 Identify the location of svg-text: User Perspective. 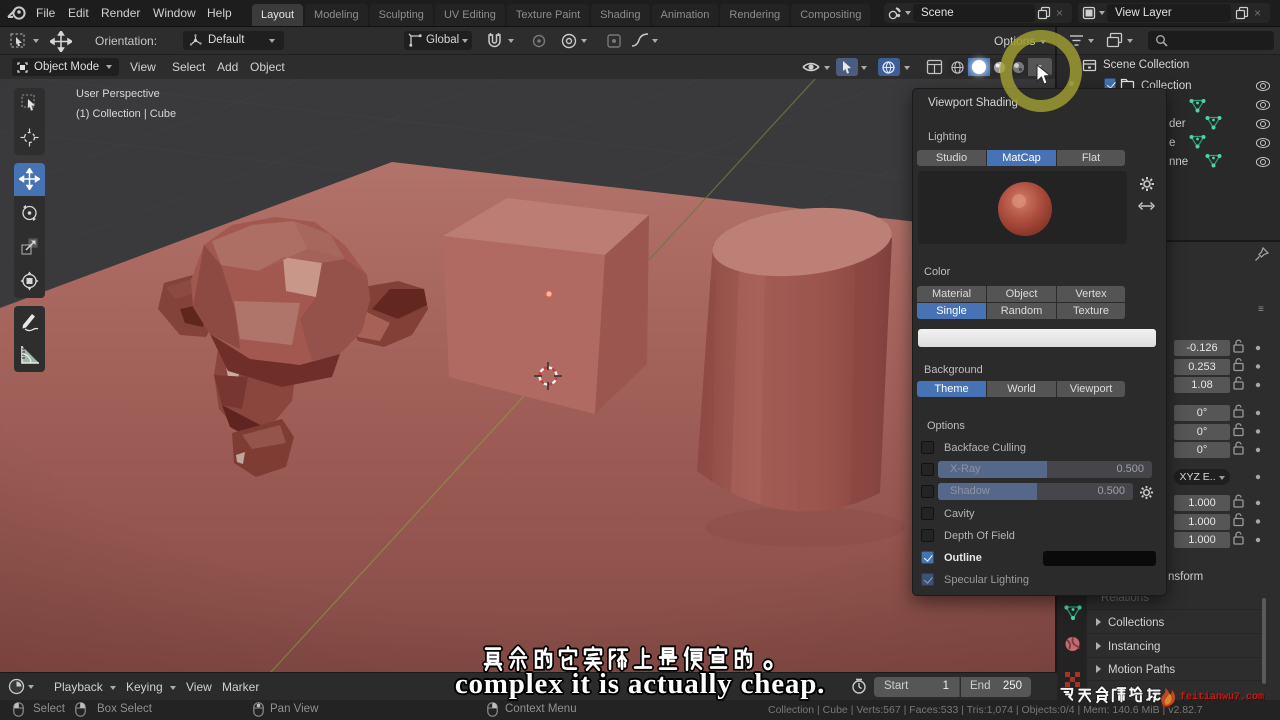
(118, 94).